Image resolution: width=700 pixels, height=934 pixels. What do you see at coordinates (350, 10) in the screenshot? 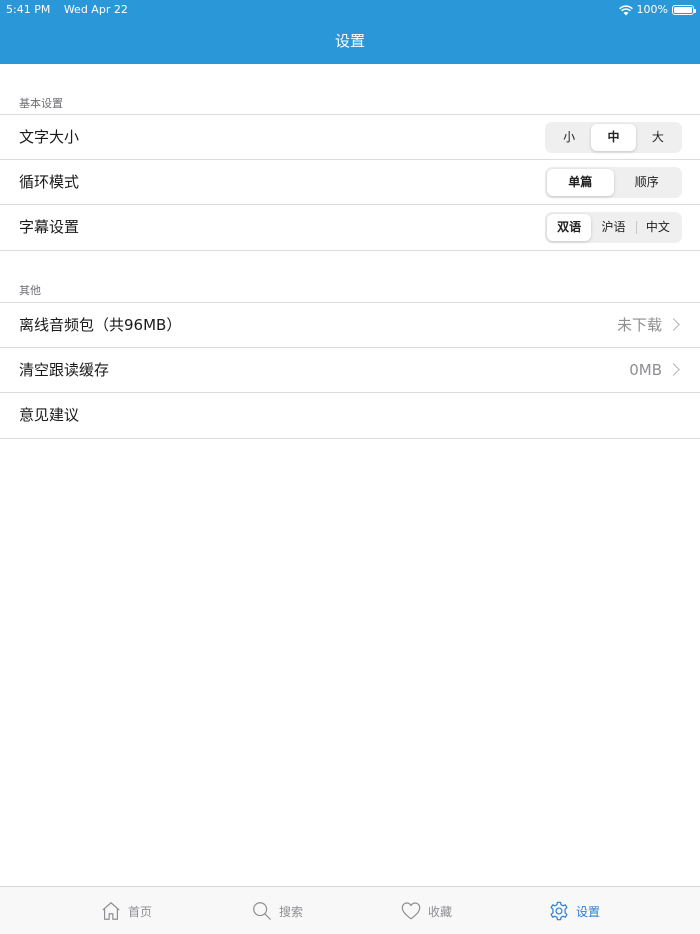
I see `status-bar: 5:41 PM Wed Apr 22 100%` at bounding box center [350, 10].